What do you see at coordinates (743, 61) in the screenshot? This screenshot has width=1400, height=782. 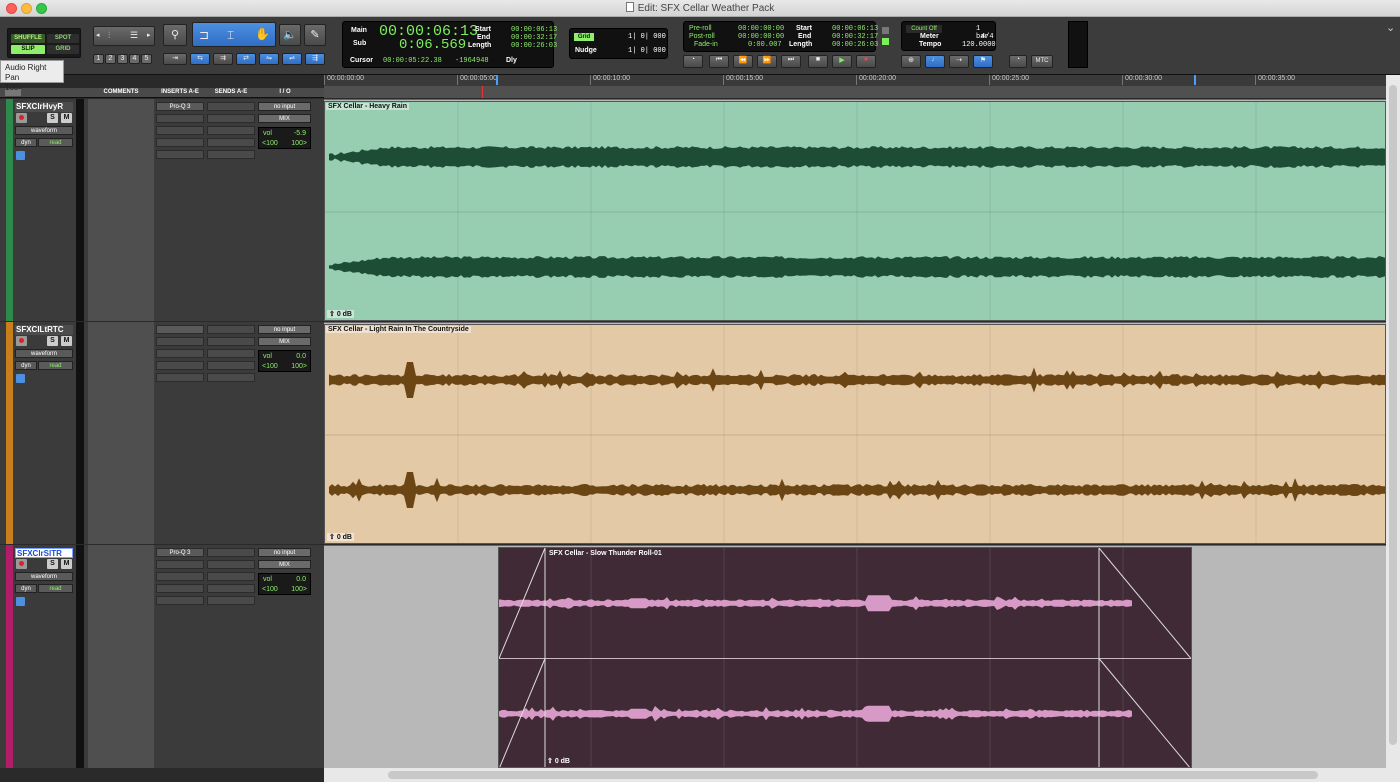 I see `rewind-icon: ⏪` at bounding box center [743, 61].